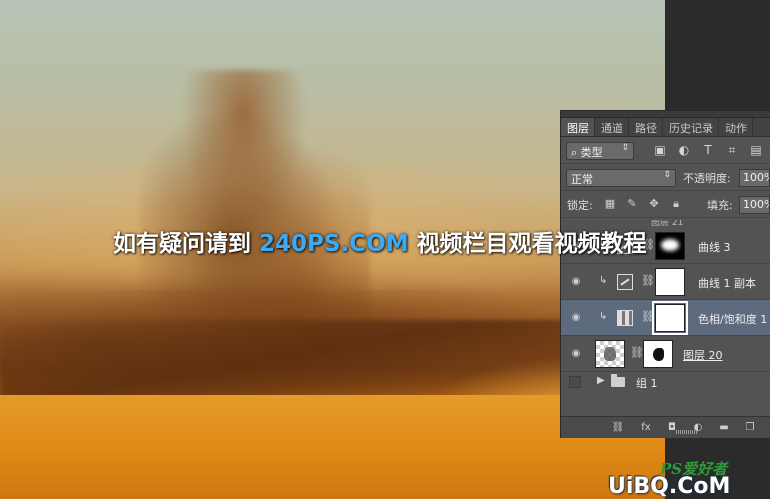  I want to click on tab-layers: 图层, so click(578, 127).